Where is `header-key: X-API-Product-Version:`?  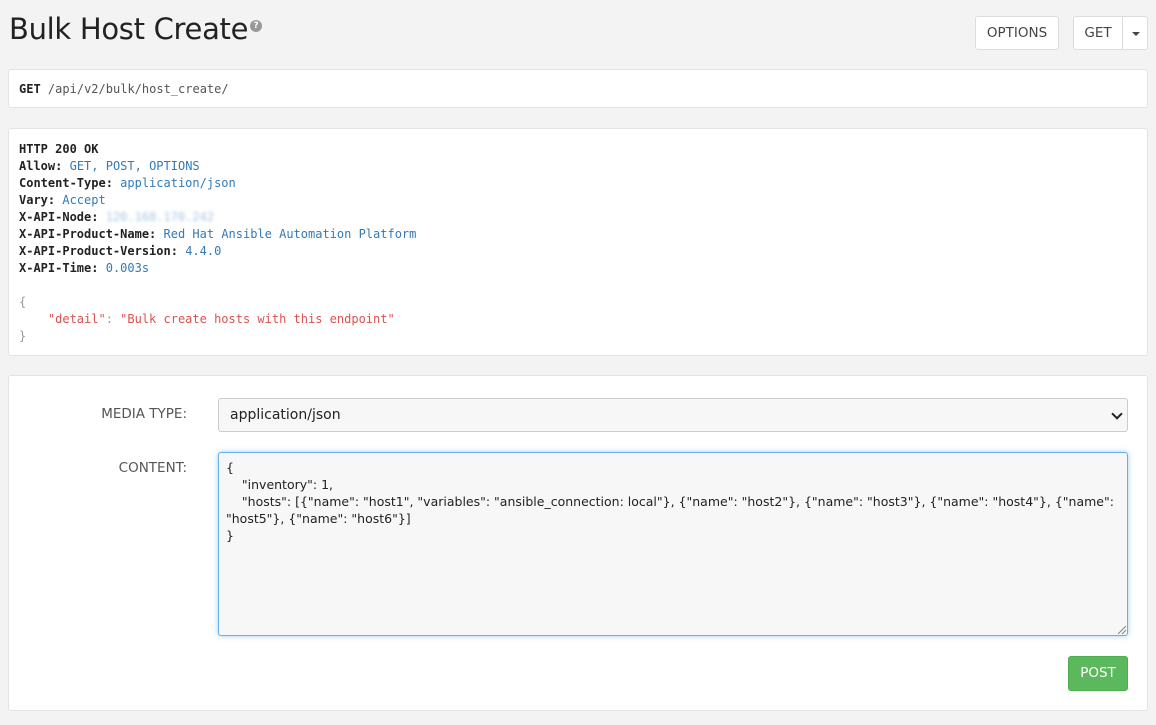
header-key: X-API-Product-Version: is located at coordinates (98, 251).